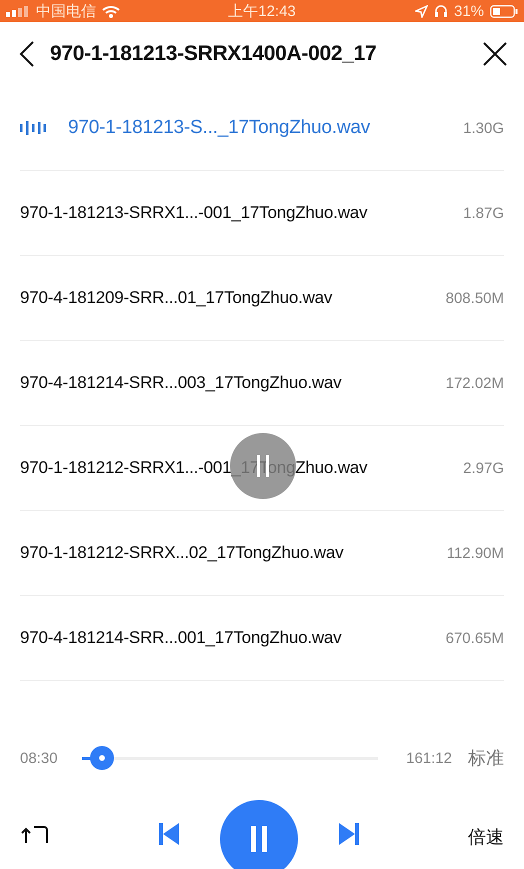  I want to click on previous-button, so click(170, 834).